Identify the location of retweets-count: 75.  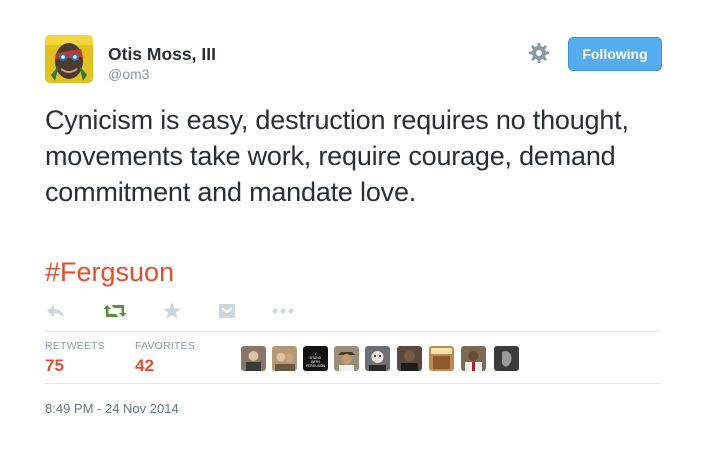
(54, 366).